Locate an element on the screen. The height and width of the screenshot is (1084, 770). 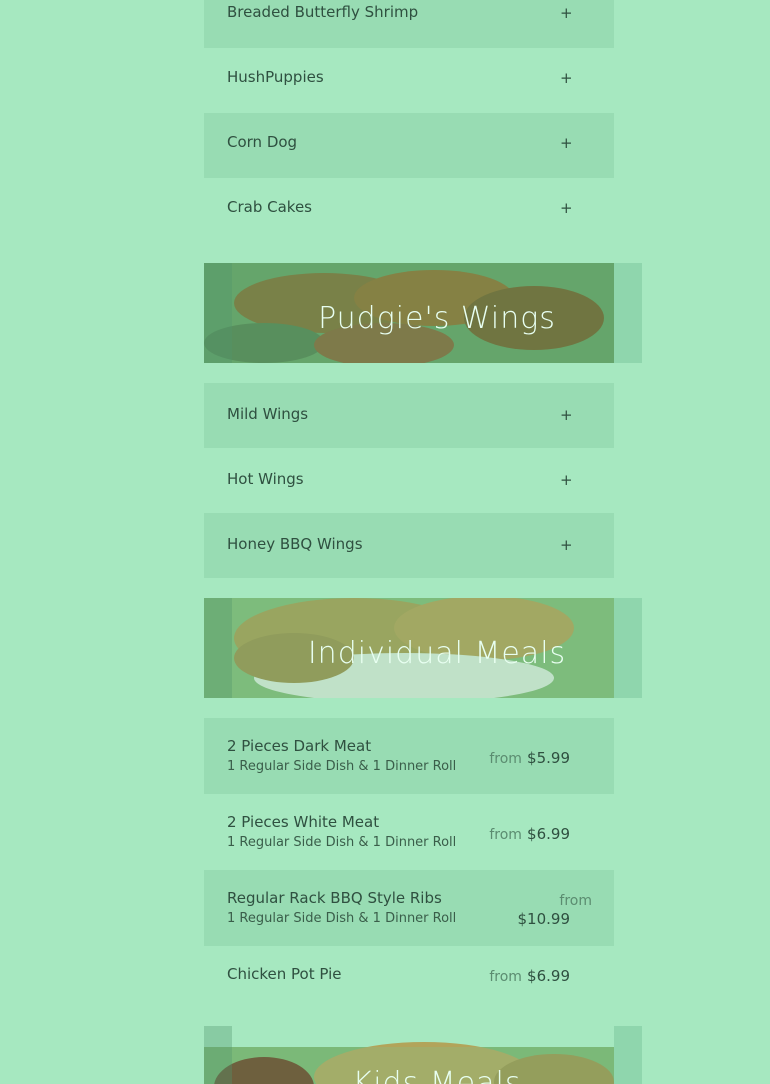
menu-item-label: HushPuppies is located at coordinates (275, 77).